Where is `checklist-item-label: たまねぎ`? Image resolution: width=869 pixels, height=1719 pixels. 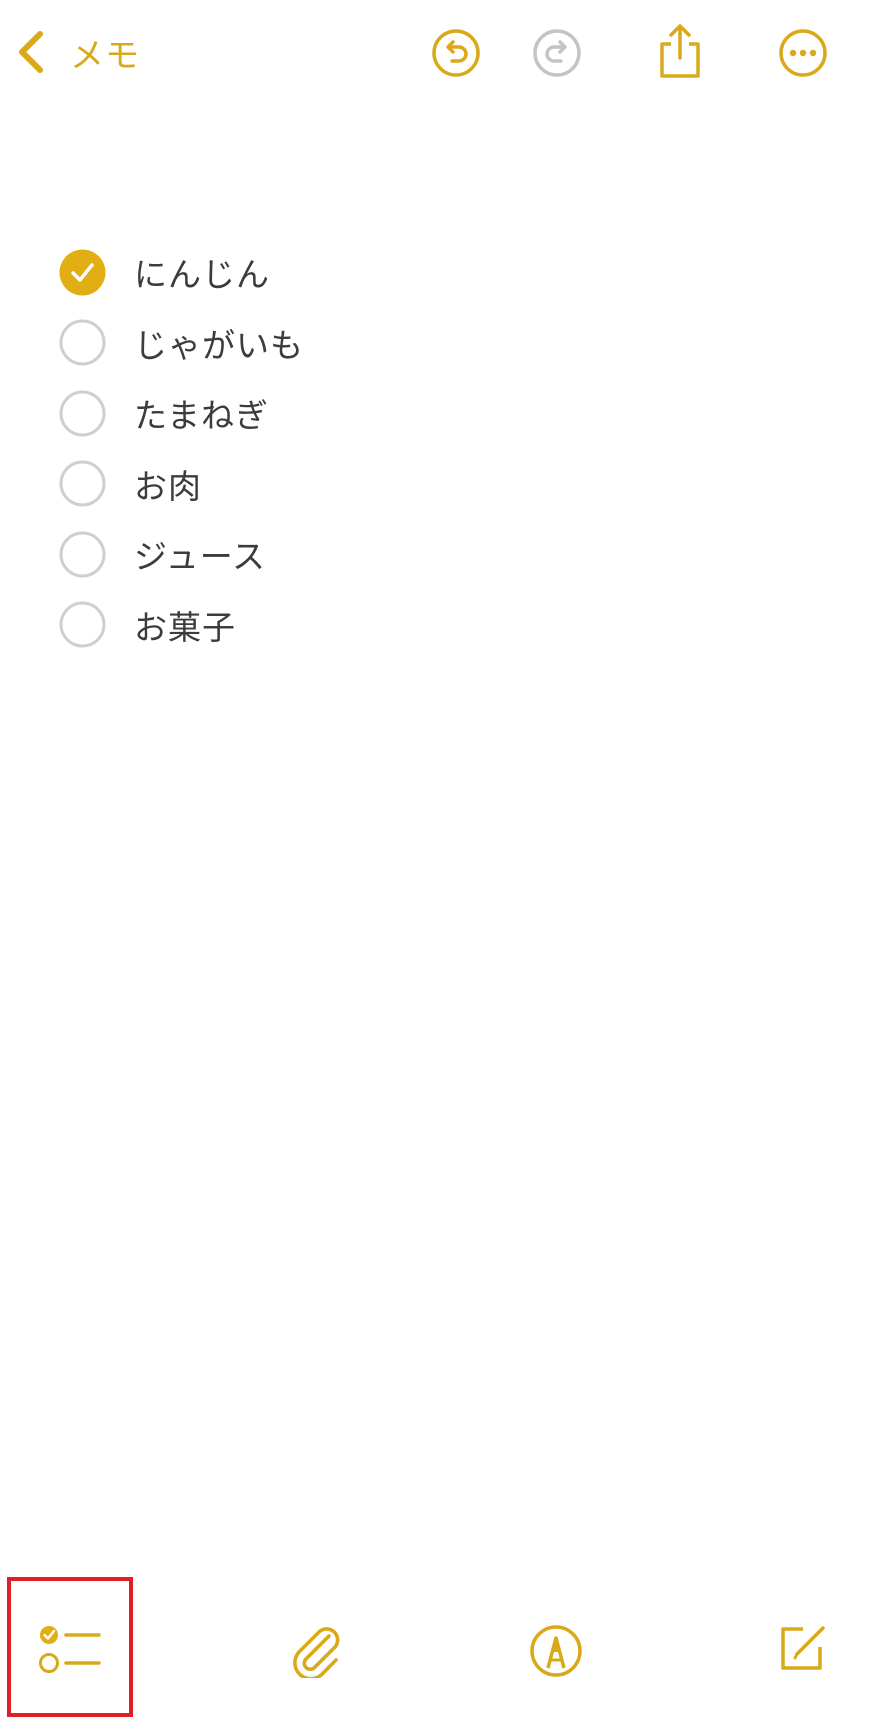
checklist-item-label: たまねぎ is located at coordinates (201, 413).